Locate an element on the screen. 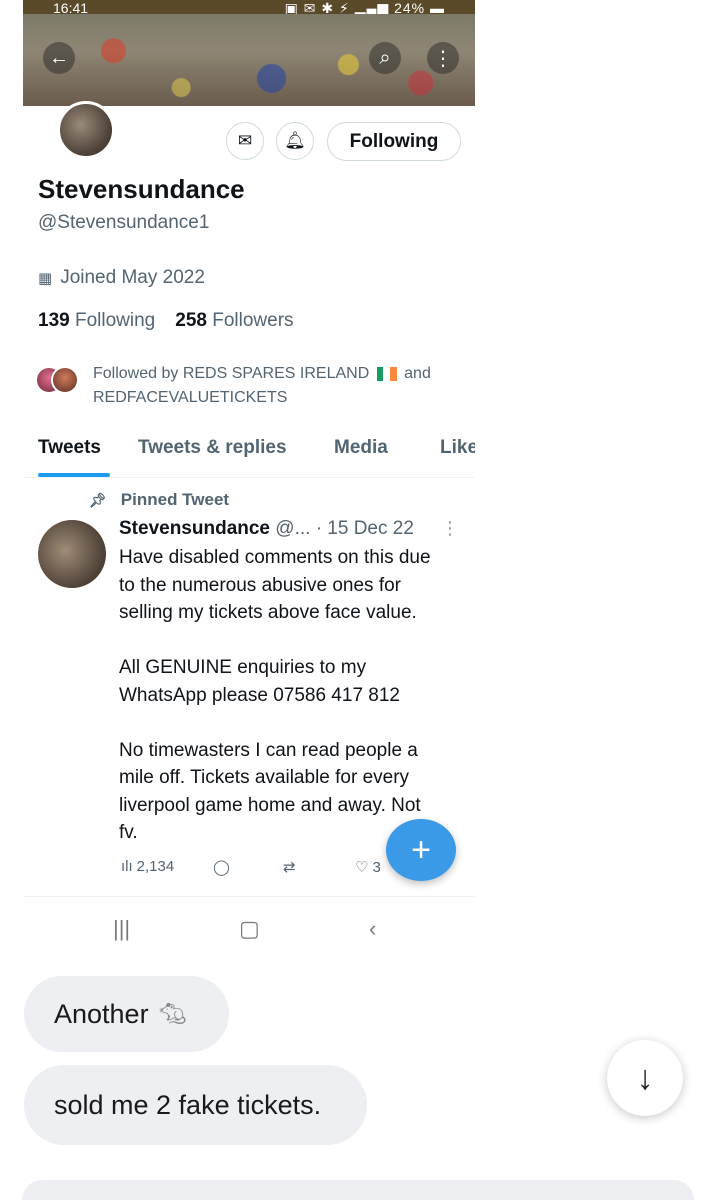 This screenshot has width=721, height=1200. divider is located at coordinates (249, 896).